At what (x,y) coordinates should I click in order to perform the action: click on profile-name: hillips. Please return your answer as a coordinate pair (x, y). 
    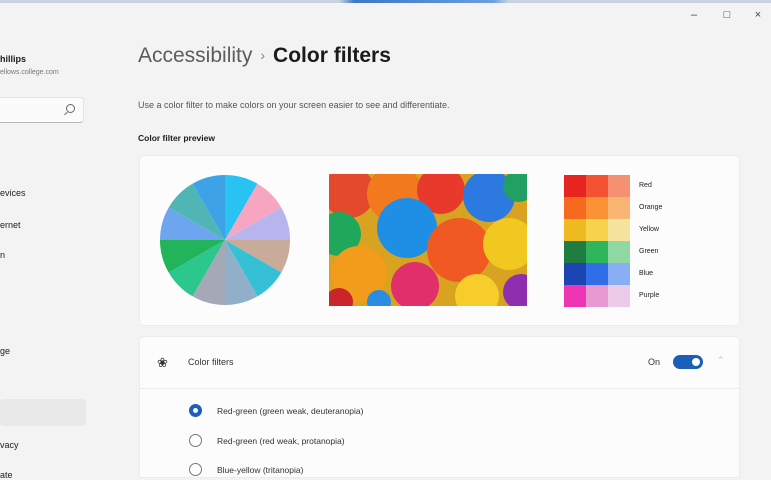
    Looking at the image, I should click on (13, 59).